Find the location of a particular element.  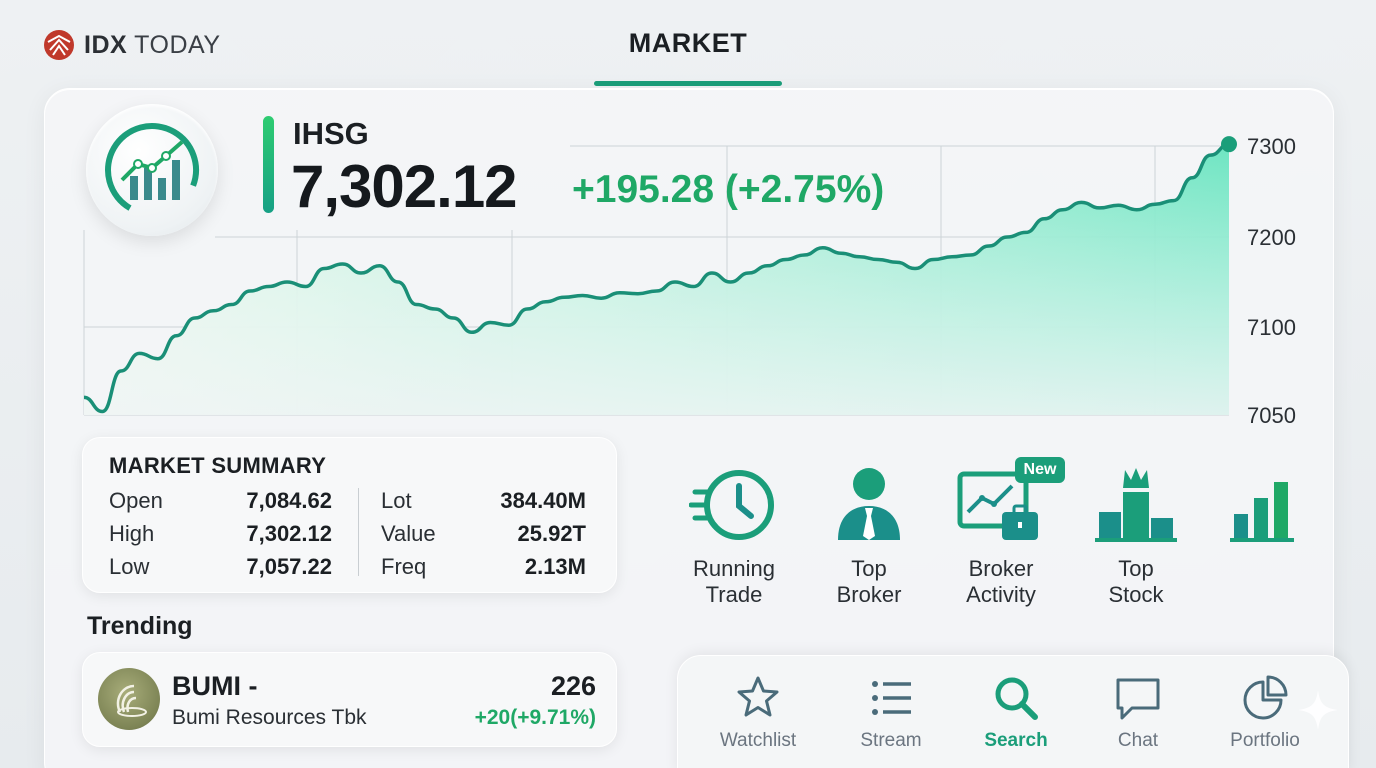

pie-chart-icon is located at coordinates (1265, 697).